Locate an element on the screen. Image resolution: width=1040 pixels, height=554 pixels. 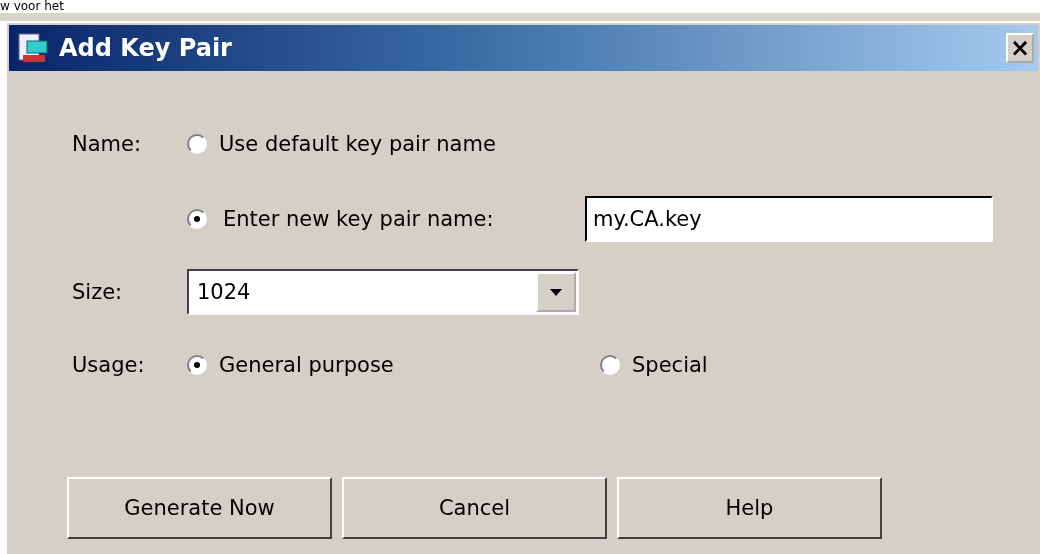
dialog-button: Cancel is located at coordinates (474, 508).